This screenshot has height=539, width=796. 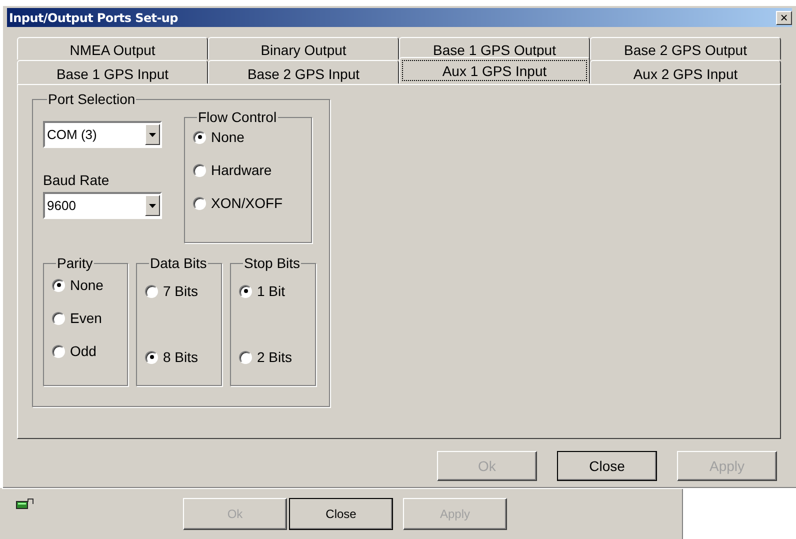 What do you see at coordinates (83, 351) in the screenshot?
I see `radio-label: Odd` at bounding box center [83, 351].